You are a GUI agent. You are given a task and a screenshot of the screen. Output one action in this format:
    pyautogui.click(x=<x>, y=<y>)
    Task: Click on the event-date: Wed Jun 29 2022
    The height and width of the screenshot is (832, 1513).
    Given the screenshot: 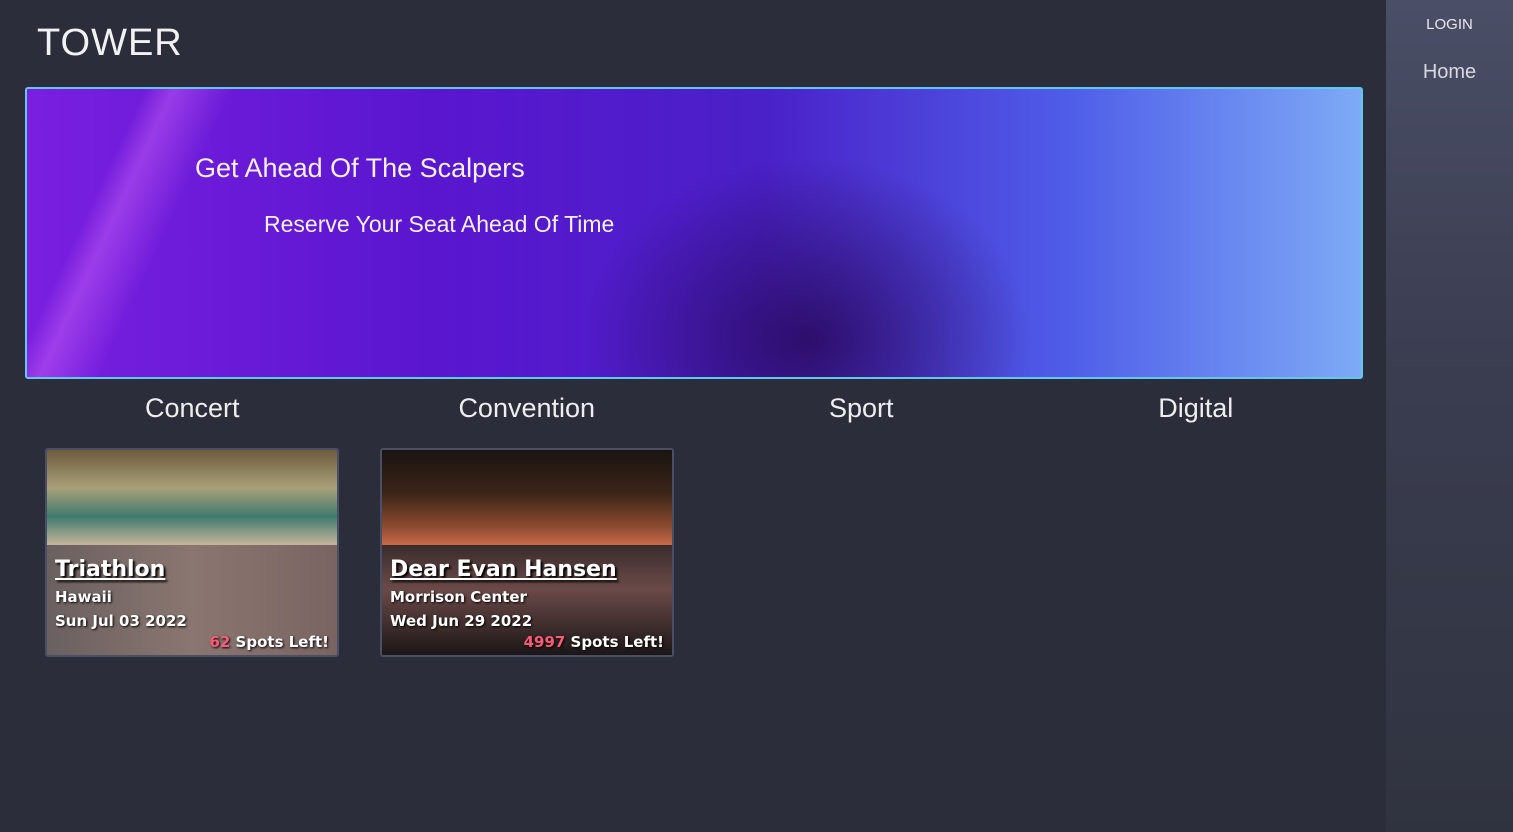 What is the action you would take?
    pyautogui.click(x=461, y=621)
    